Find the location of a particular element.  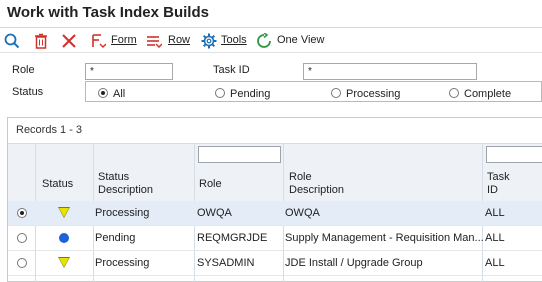

qbe-role-input is located at coordinates (239, 154).